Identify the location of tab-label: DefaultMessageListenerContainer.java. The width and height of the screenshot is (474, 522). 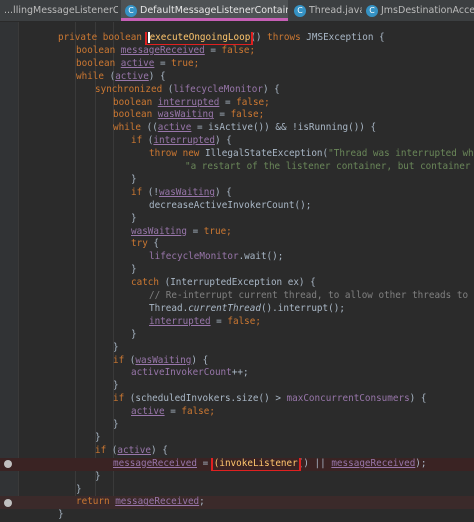
(214, 10).